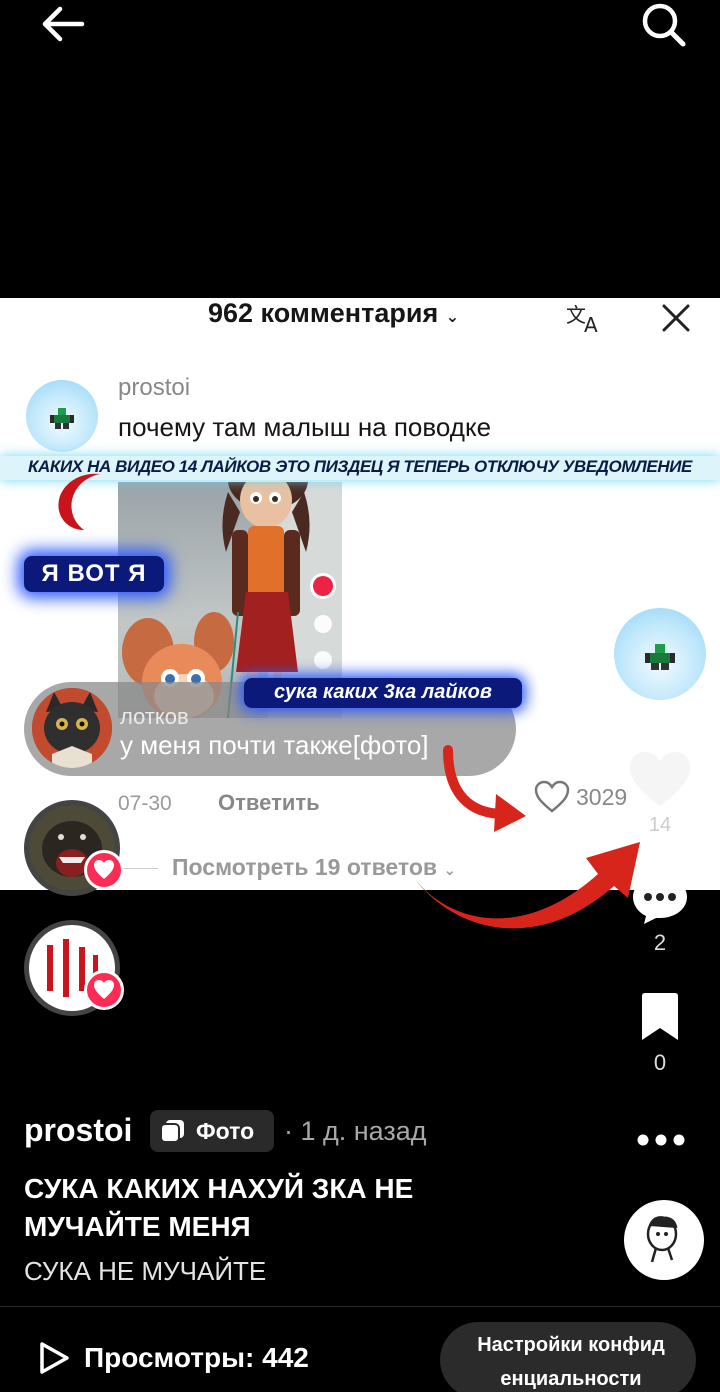 This screenshot has width=720, height=1392. I want to click on creator-avatar, so click(660, 654).